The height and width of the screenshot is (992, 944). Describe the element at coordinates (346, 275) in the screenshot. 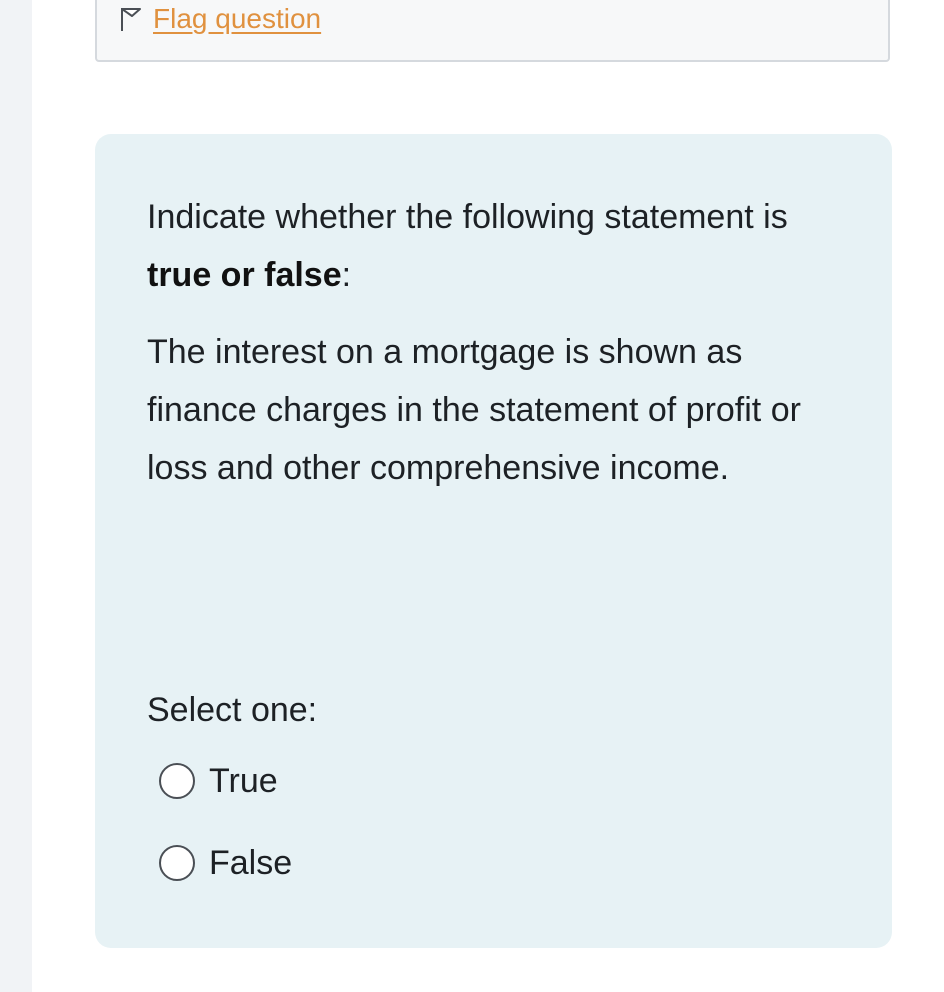

I see `instruction-suffix: :` at that location.